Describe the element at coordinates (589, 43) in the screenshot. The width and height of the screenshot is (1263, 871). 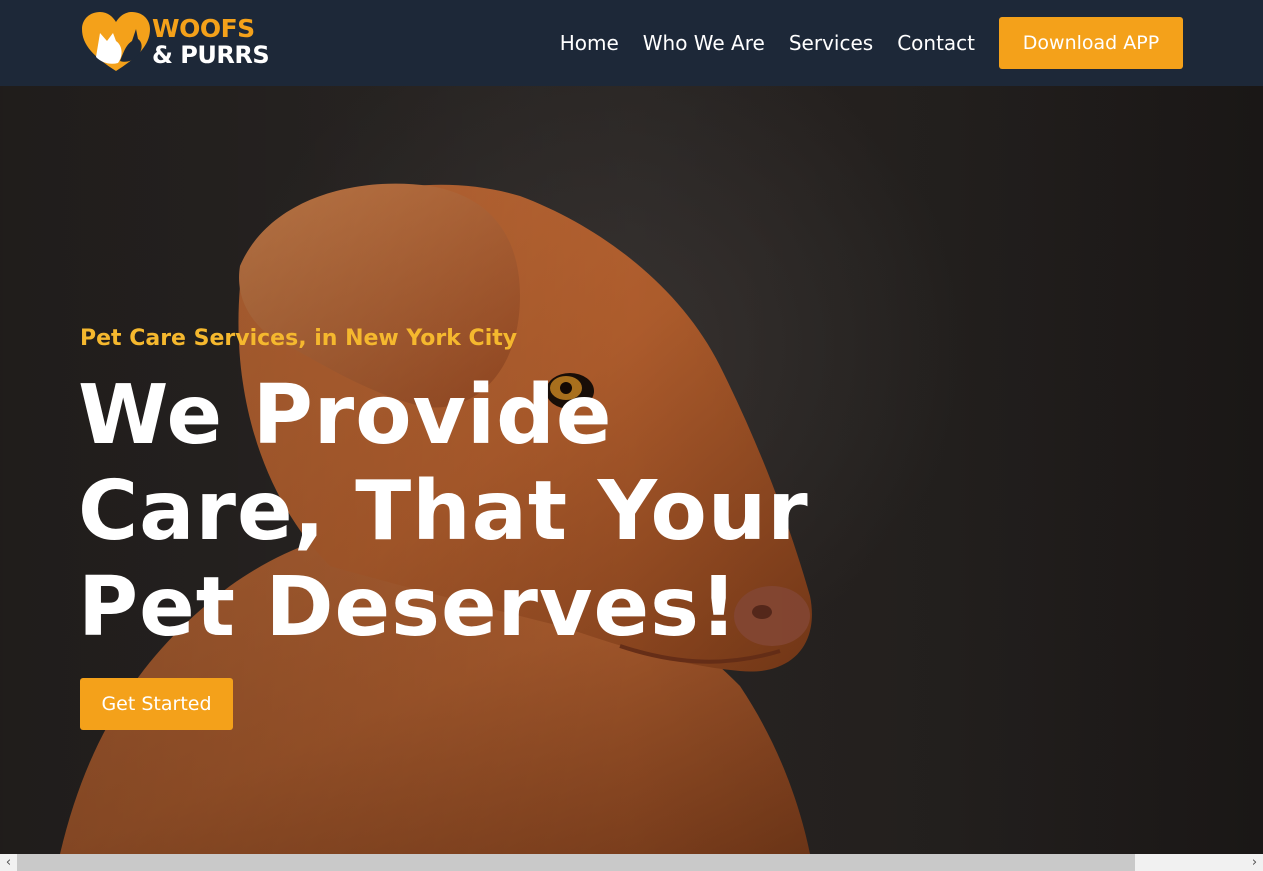
I see `nav-link-home: Home` at that location.